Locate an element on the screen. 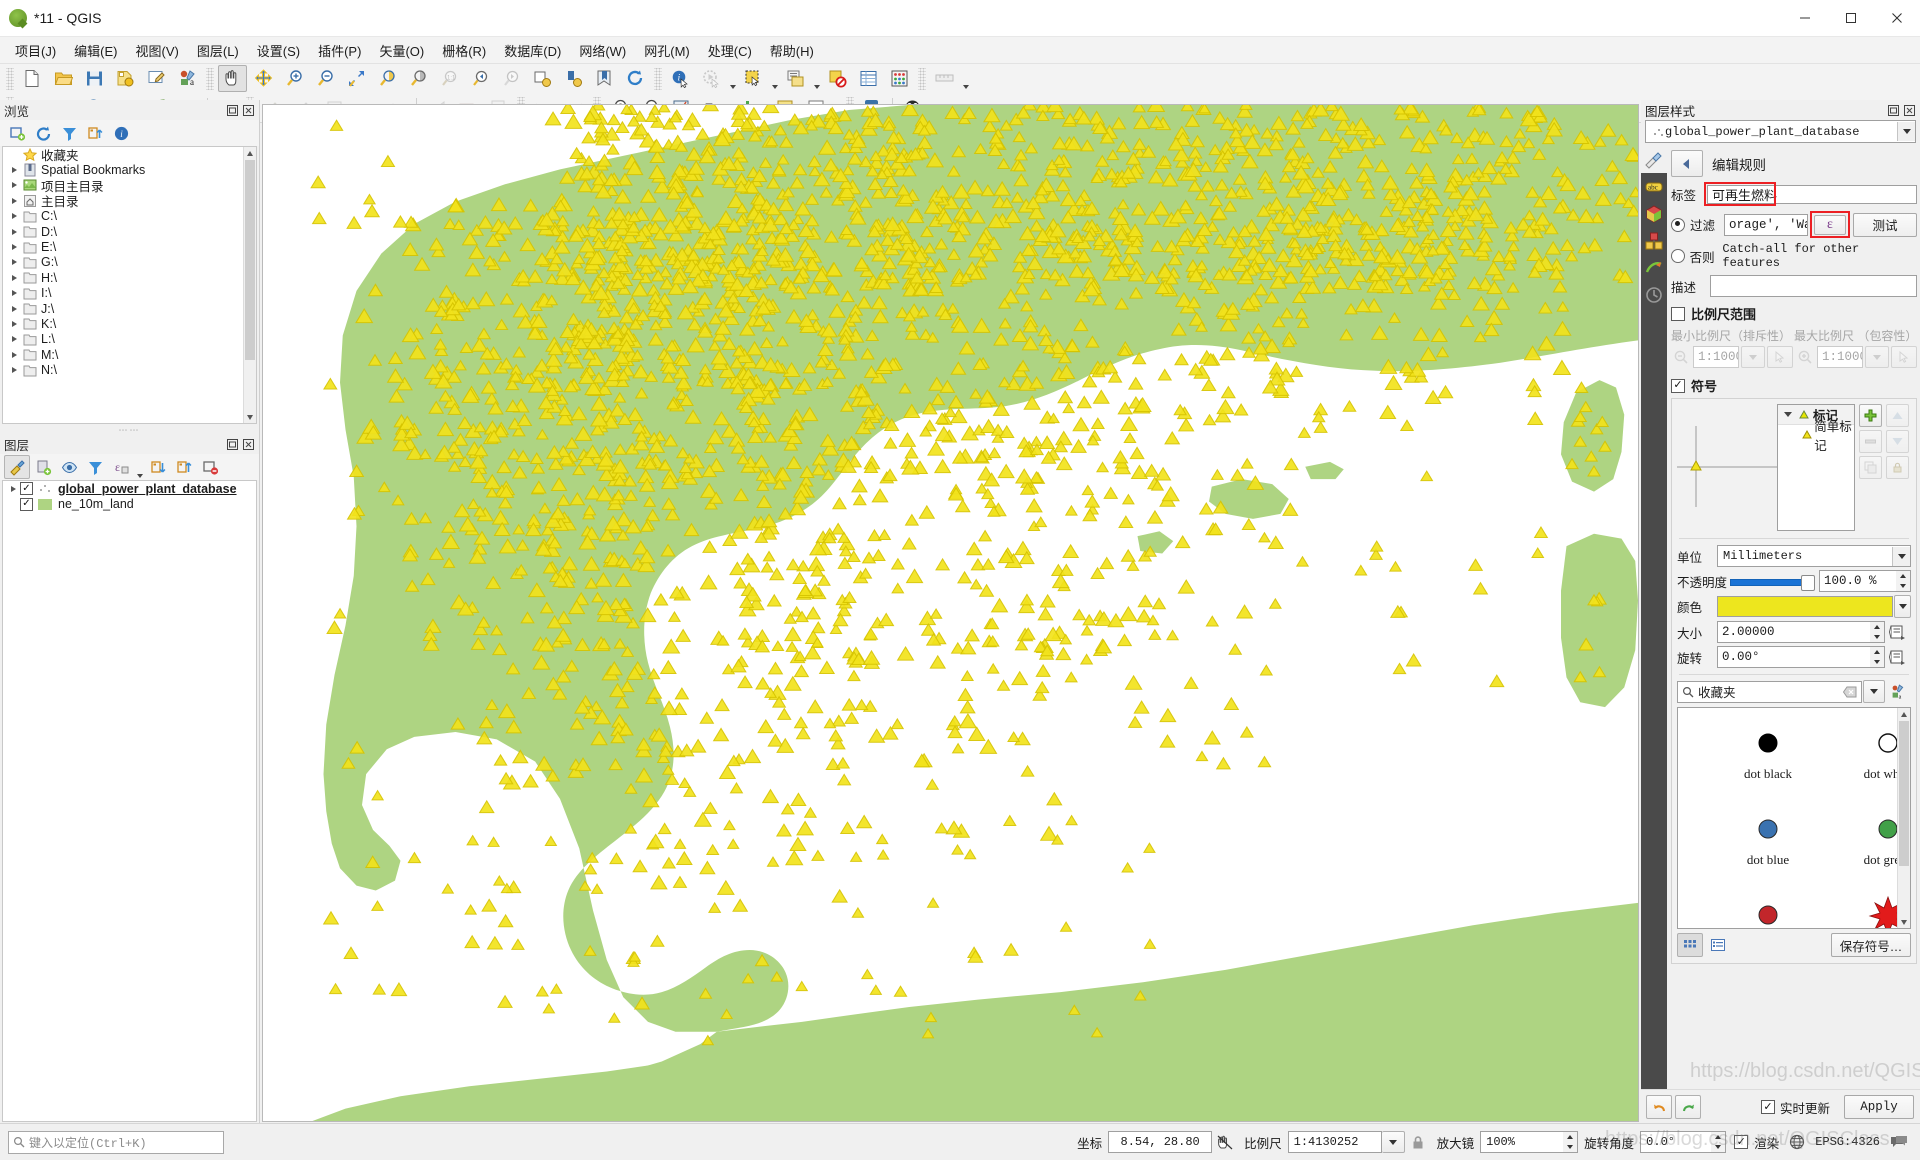 The height and width of the screenshot is (1160, 1920). filter-legend-icon is located at coordinates (95, 467).